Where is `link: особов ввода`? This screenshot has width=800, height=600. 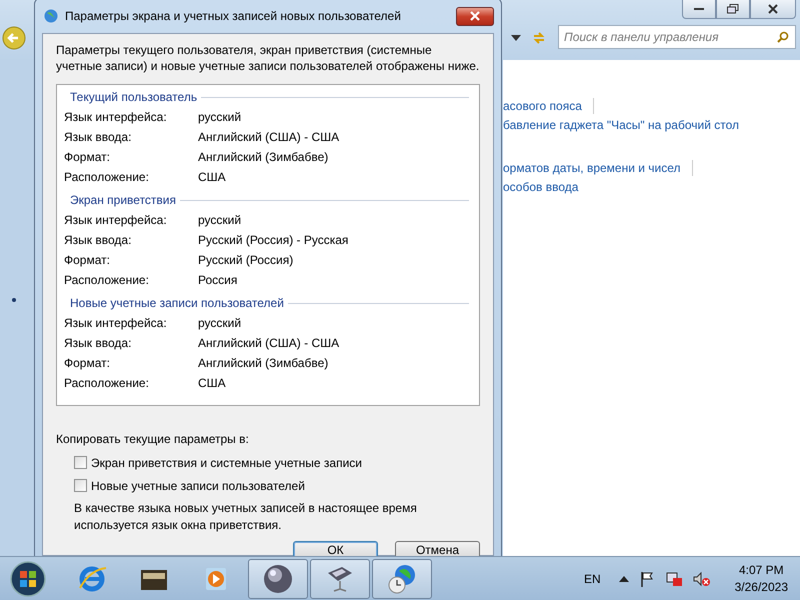 link: особов ввода is located at coordinates (540, 187).